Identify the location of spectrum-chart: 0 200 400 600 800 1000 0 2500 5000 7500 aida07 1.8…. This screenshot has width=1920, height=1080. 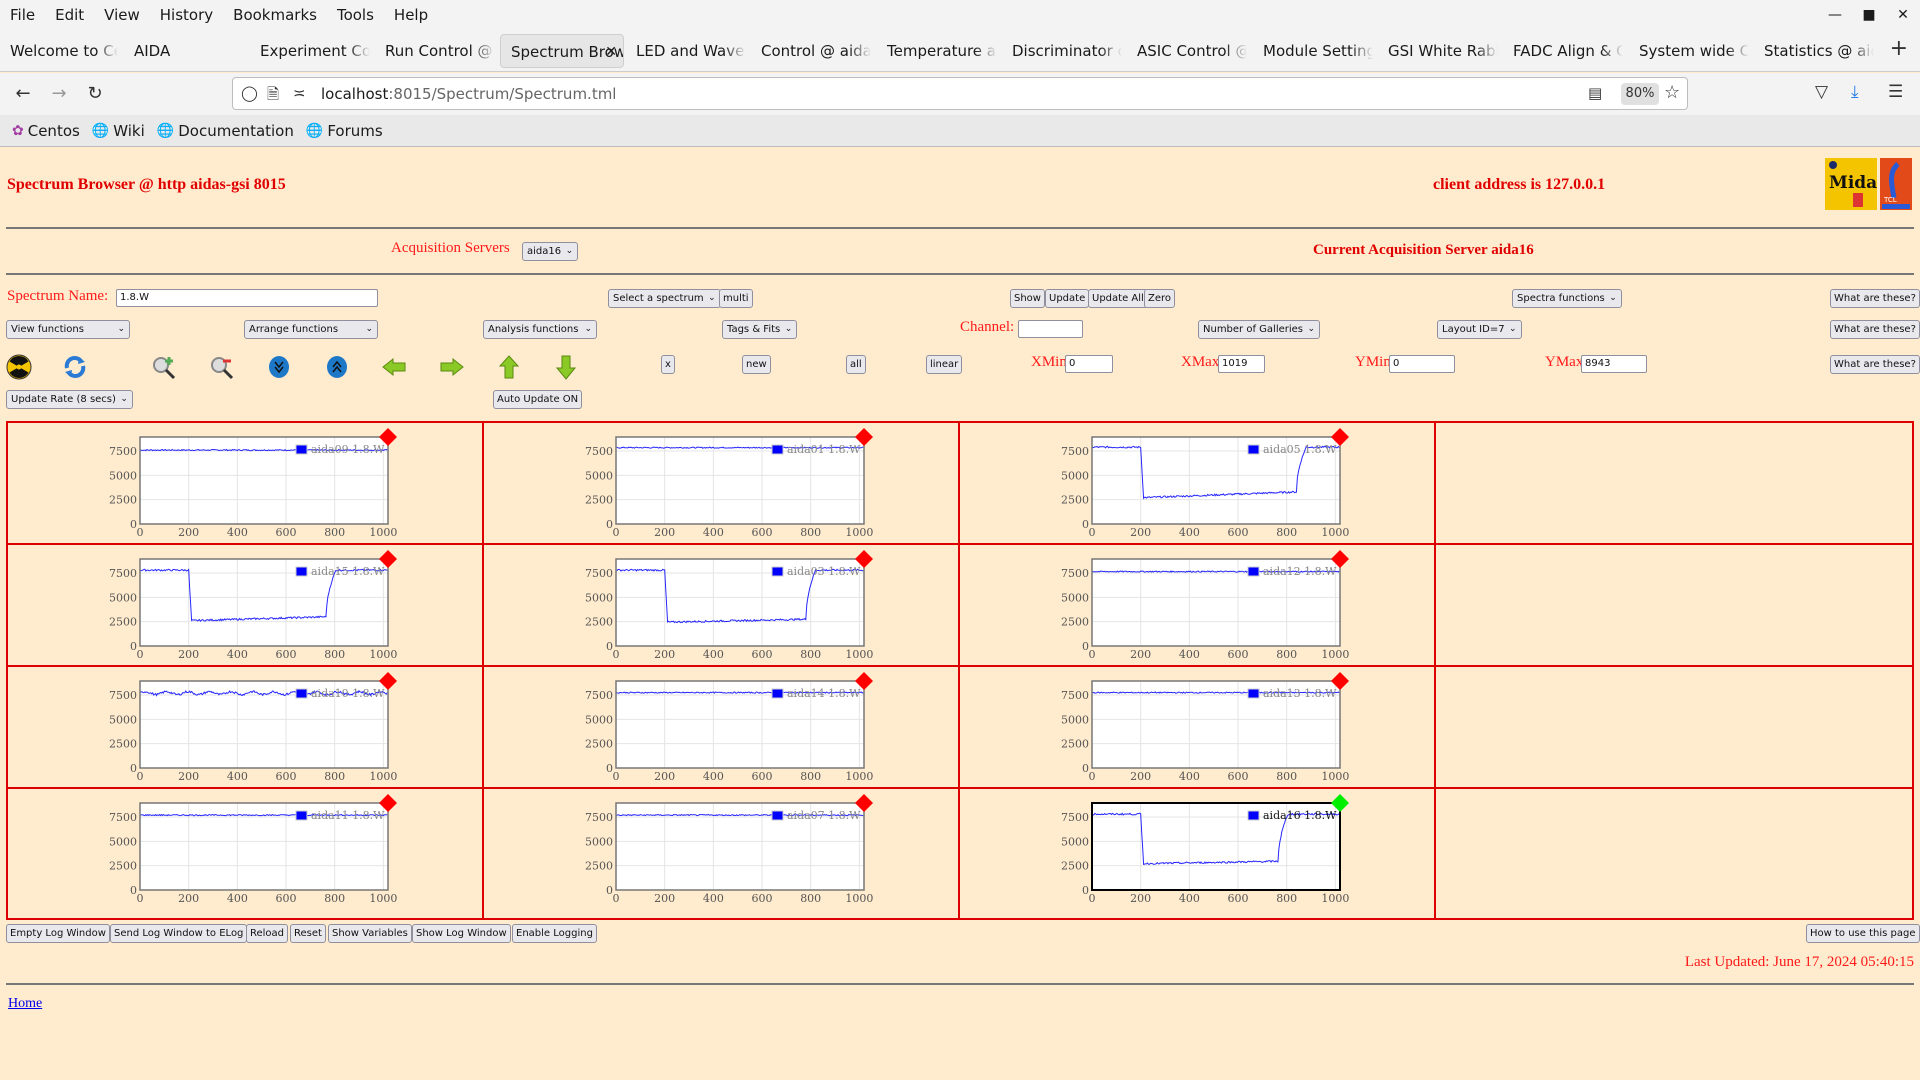
(729, 848).